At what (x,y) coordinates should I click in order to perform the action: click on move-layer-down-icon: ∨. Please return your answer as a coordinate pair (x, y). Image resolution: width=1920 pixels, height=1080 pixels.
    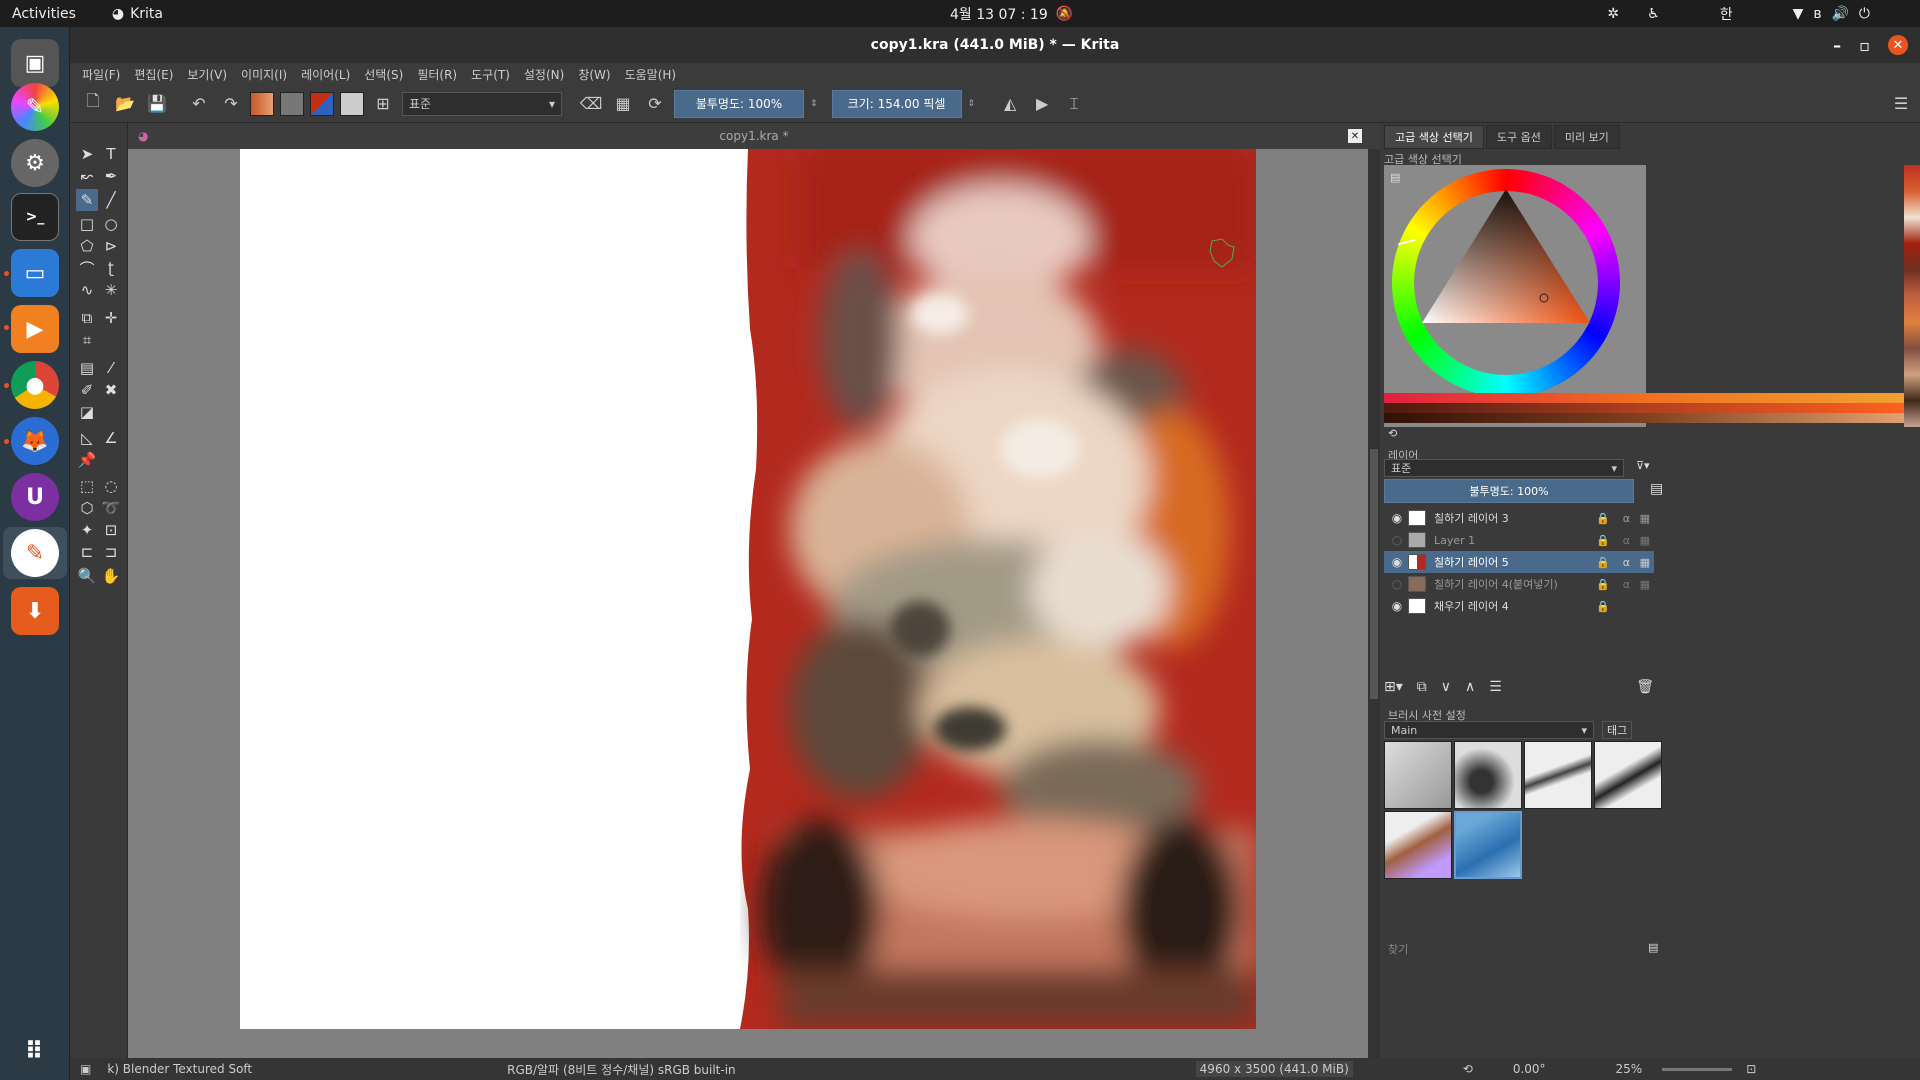
    Looking at the image, I should click on (1446, 687).